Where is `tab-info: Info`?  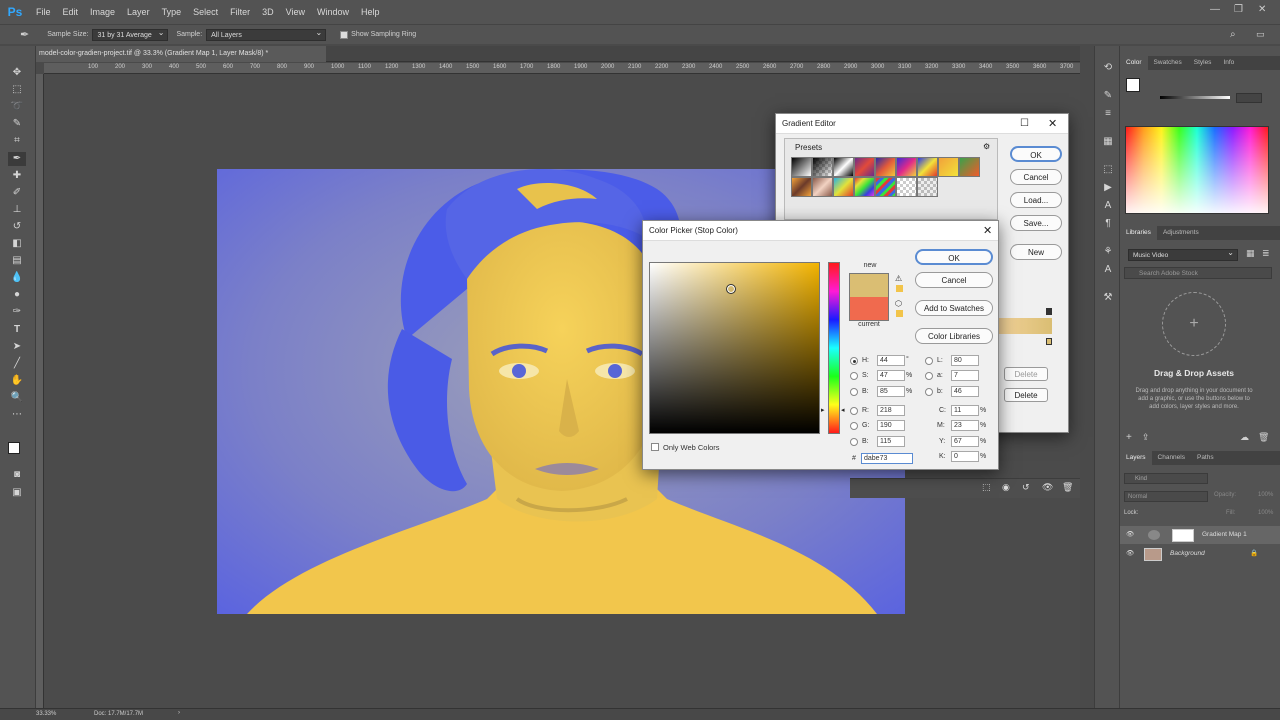
tab-info: Info is located at coordinates (1228, 63).